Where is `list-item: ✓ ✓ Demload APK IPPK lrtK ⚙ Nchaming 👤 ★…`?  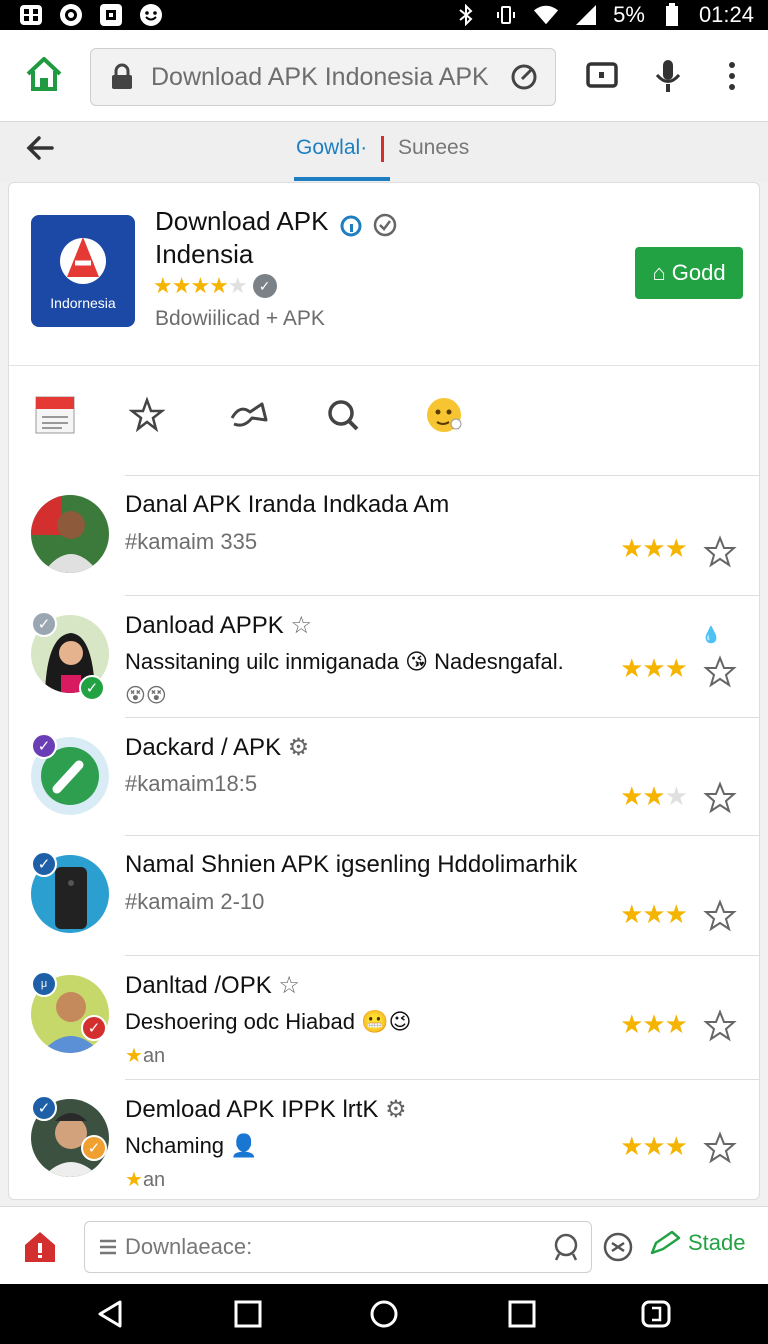
list-item: ✓ ✓ Demload APK IPPK lrtK ⚙ Nchaming 👤 ★… is located at coordinates (384, 1140).